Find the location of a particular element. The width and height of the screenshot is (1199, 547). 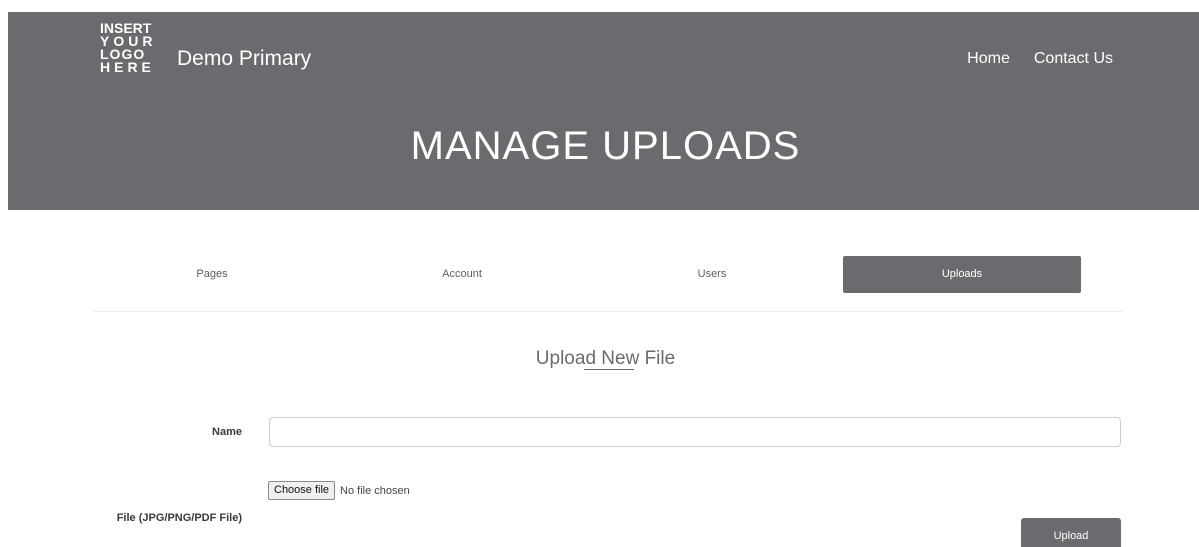

upload-button: Upload is located at coordinates (1071, 532).